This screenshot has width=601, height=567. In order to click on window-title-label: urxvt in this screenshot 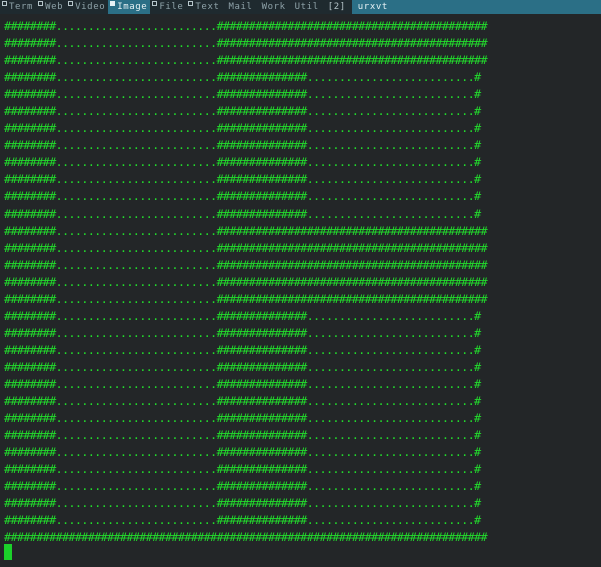, I will do `click(372, 7)`.